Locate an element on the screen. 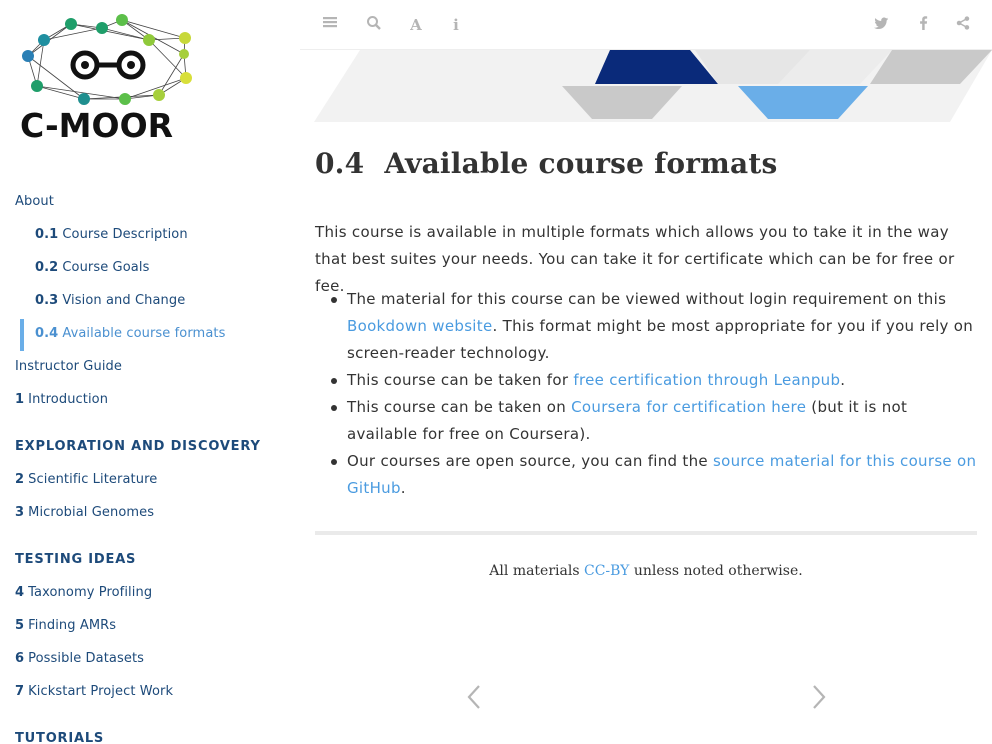  sidebar-item-label: Finding AMRs is located at coordinates (72, 625).